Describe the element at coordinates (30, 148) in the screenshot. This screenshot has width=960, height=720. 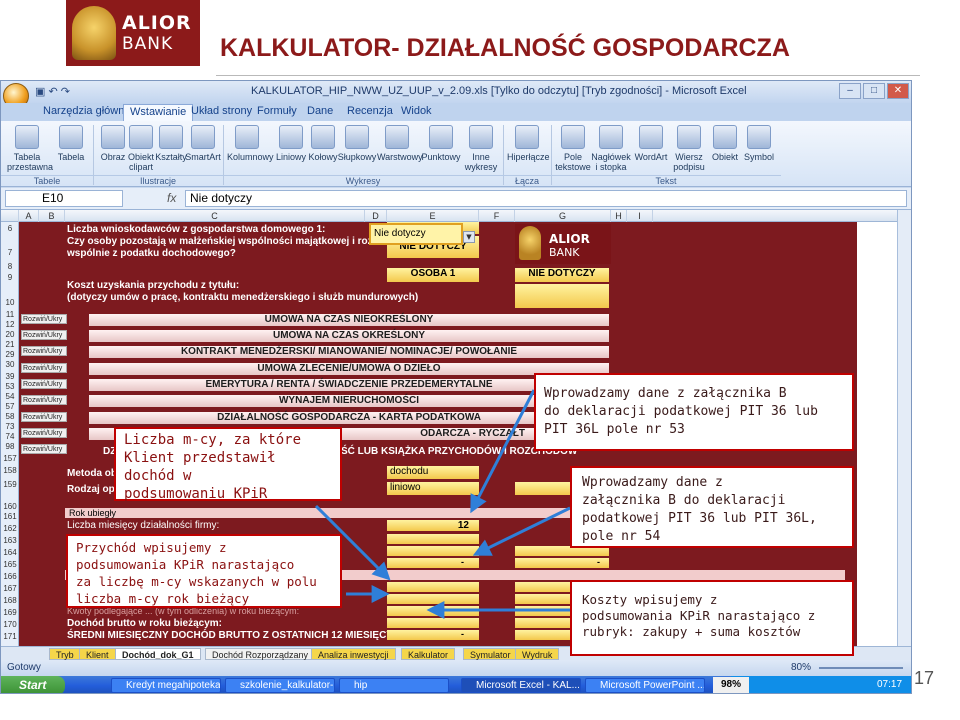
I see `pivot-table-button: Tabela przestawna` at that location.